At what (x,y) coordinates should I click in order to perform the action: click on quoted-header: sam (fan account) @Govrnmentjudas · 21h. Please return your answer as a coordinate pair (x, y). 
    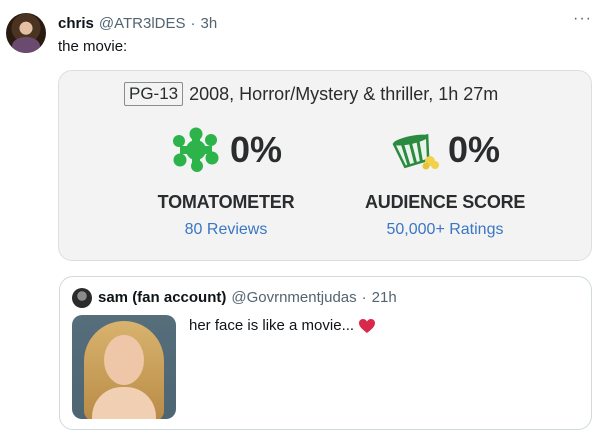
    Looking at the image, I should click on (247, 297).